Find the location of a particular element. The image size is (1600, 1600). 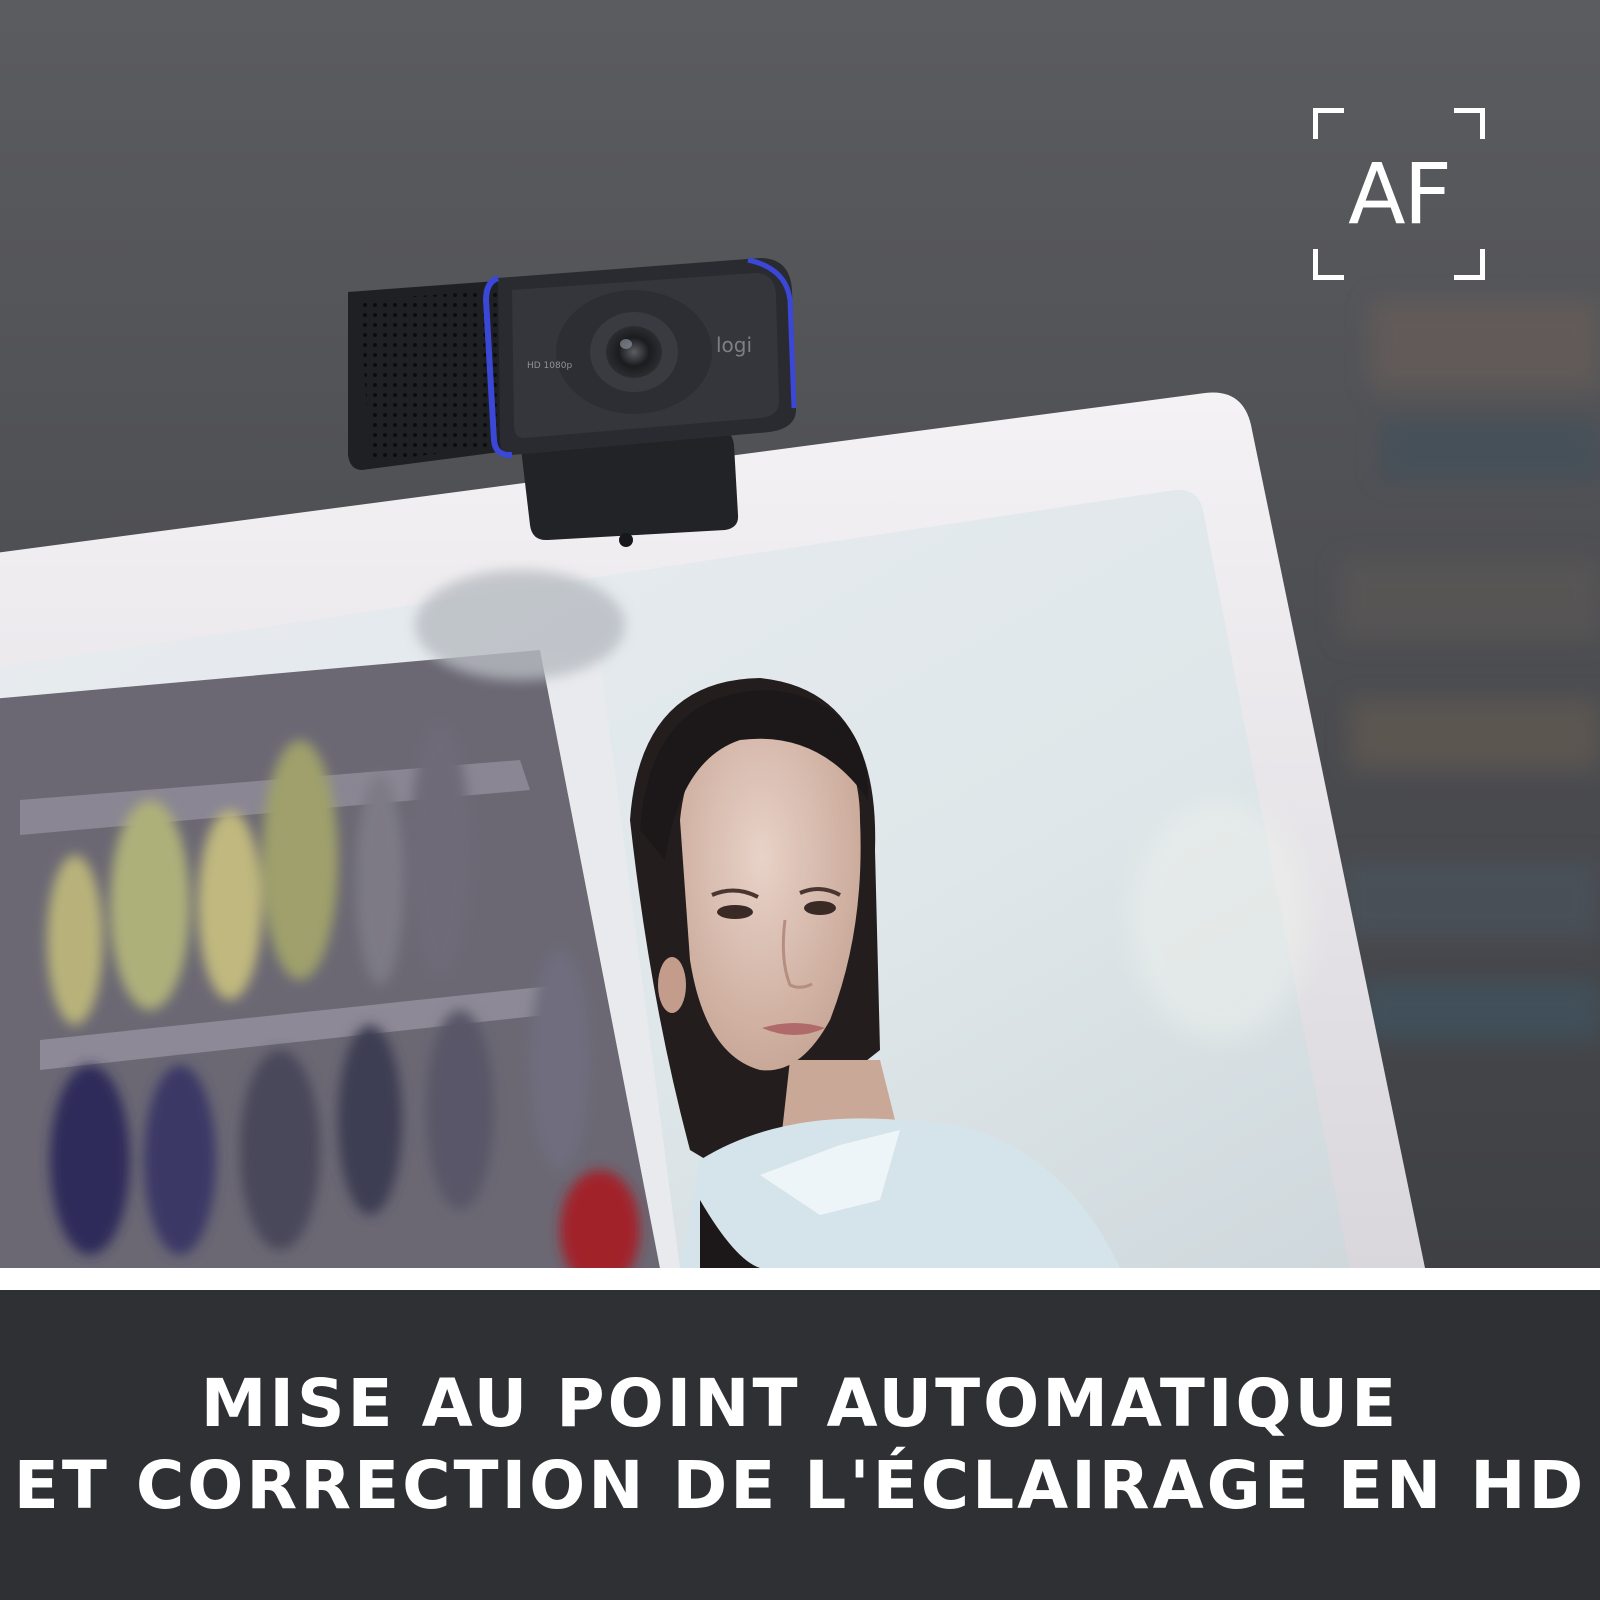

camera-resolution-label: HD 1080p is located at coordinates (549, 366).